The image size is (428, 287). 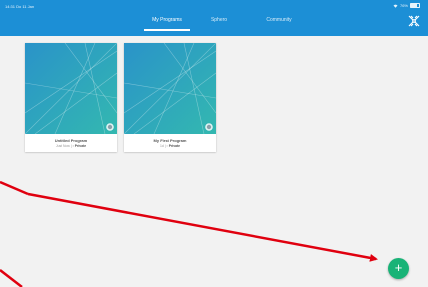 I want to click on battery-fill, so click(x=414, y=5).